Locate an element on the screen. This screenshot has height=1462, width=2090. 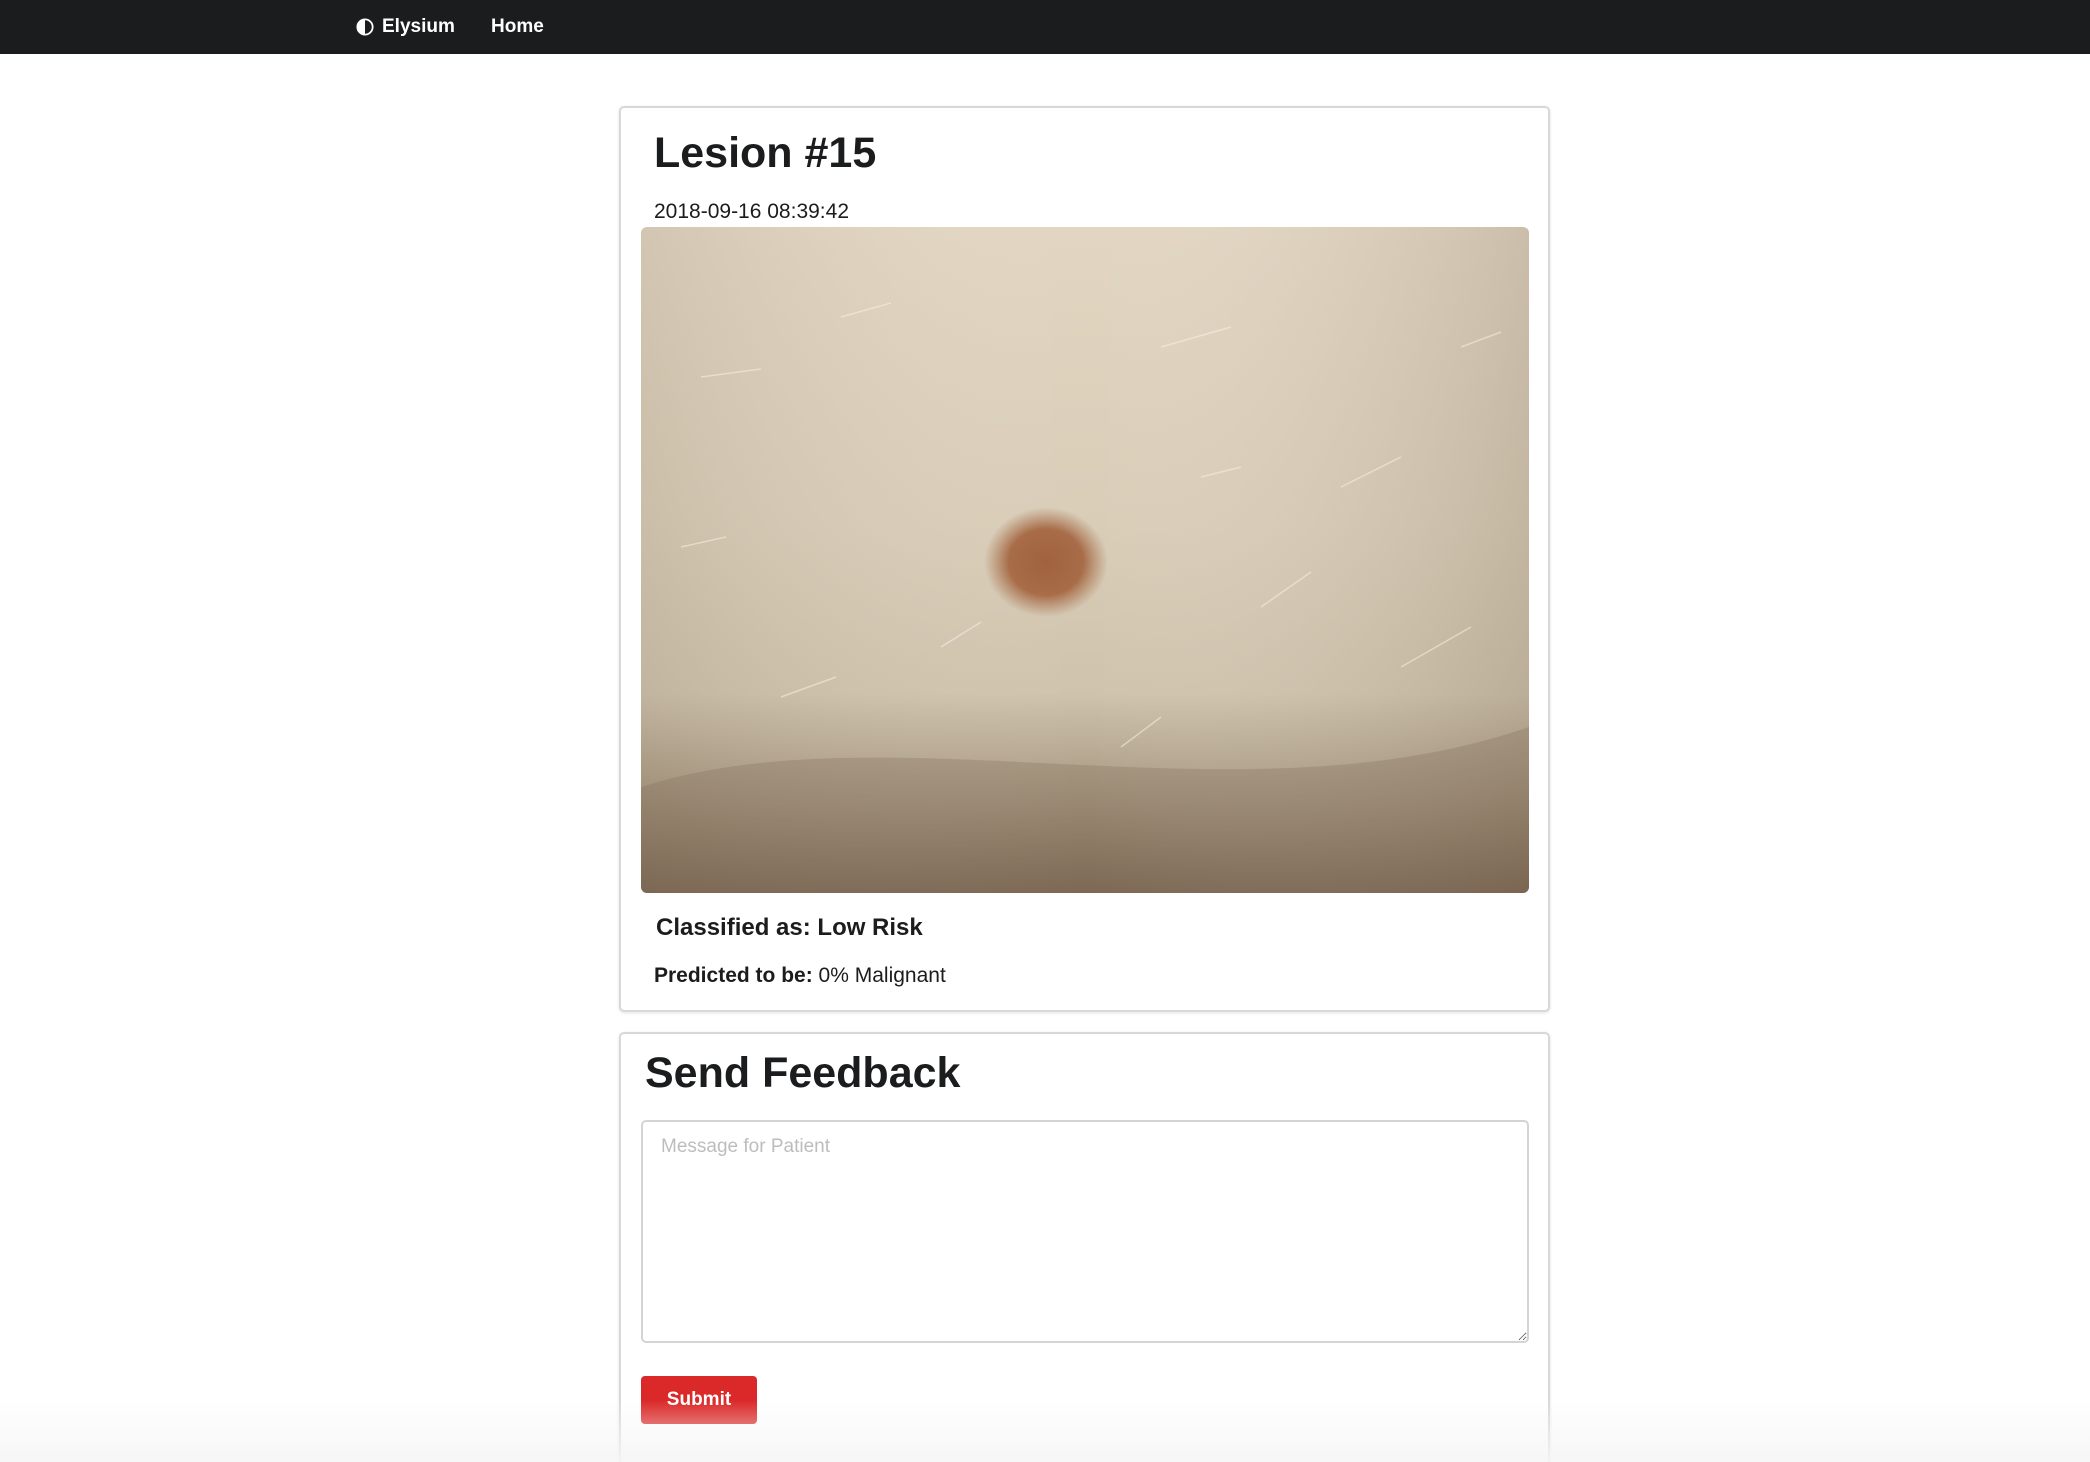
prediction-label: Predicted to be: is located at coordinates (733, 975).